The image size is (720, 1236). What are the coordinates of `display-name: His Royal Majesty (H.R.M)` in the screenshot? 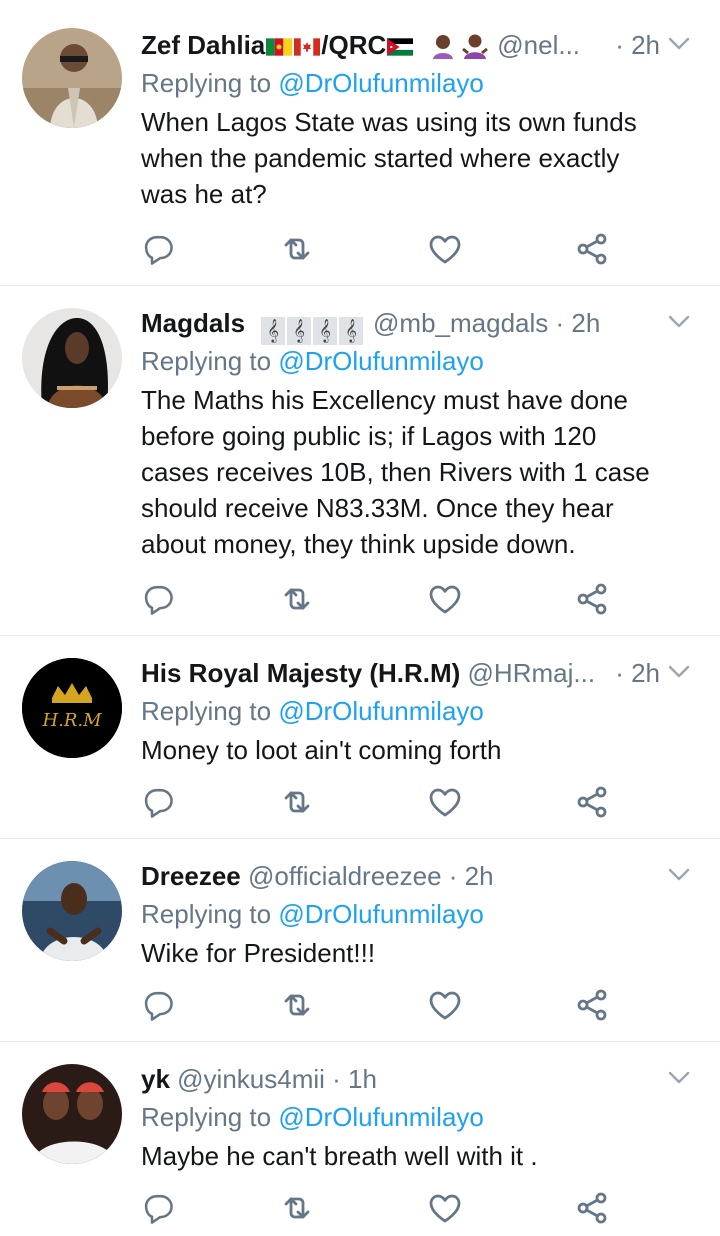 It's located at (300, 673).